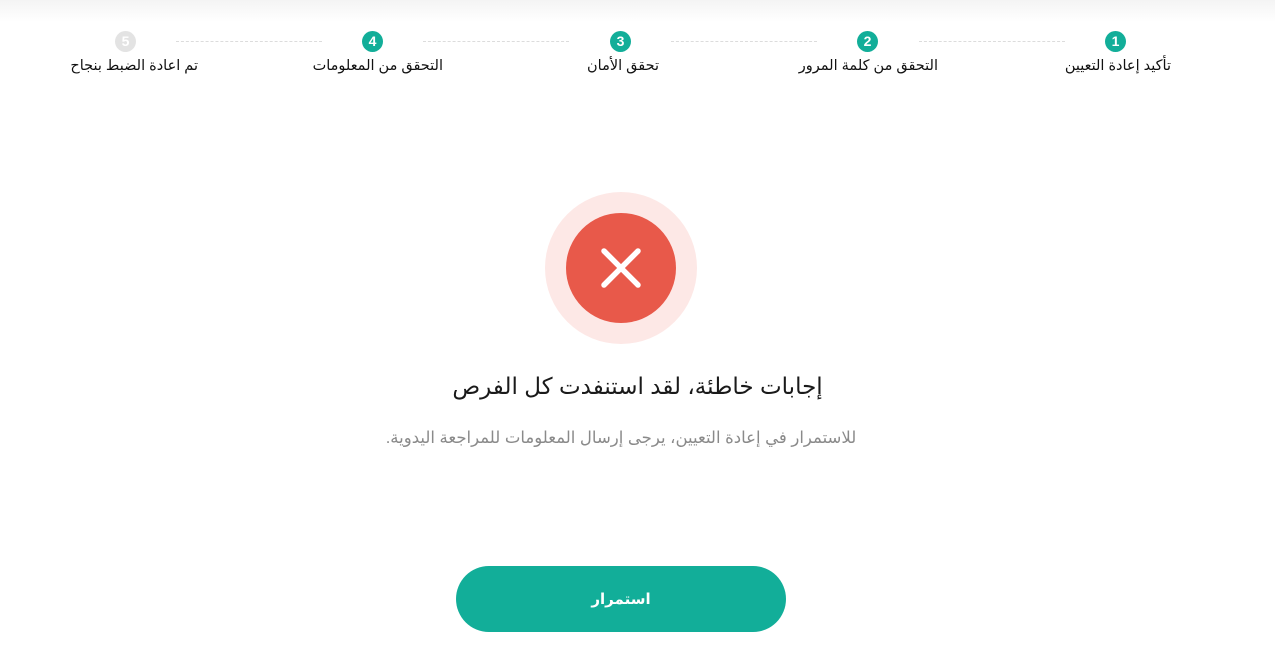  I want to click on step-4: 4 التحقق من المعلومات, so click(372, 45).